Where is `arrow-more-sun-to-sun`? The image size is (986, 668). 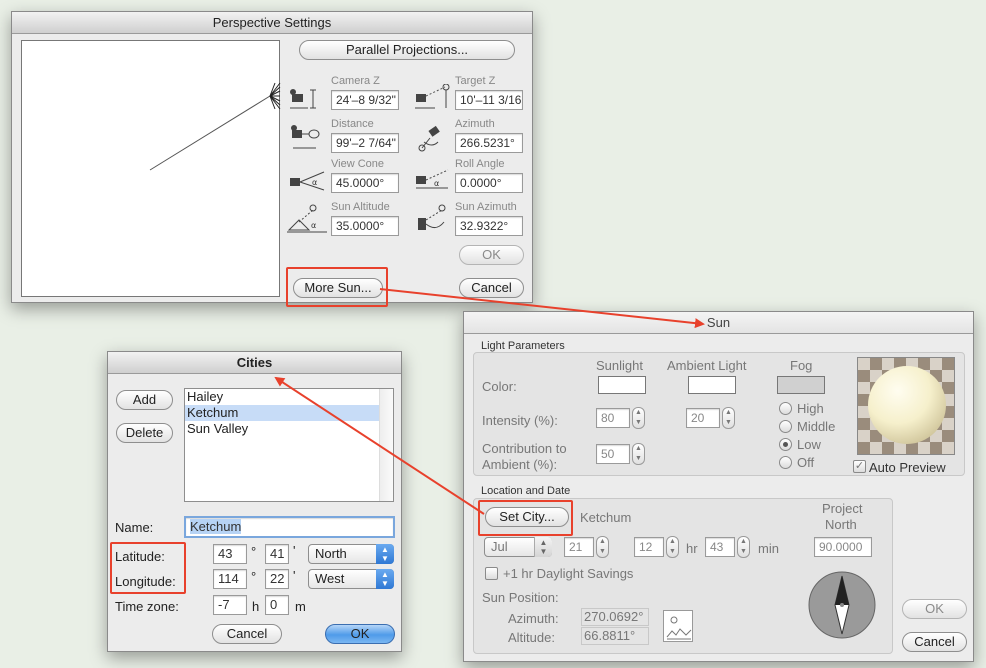 arrow-more-sun-to-sun is located at coordinates (542, 308).